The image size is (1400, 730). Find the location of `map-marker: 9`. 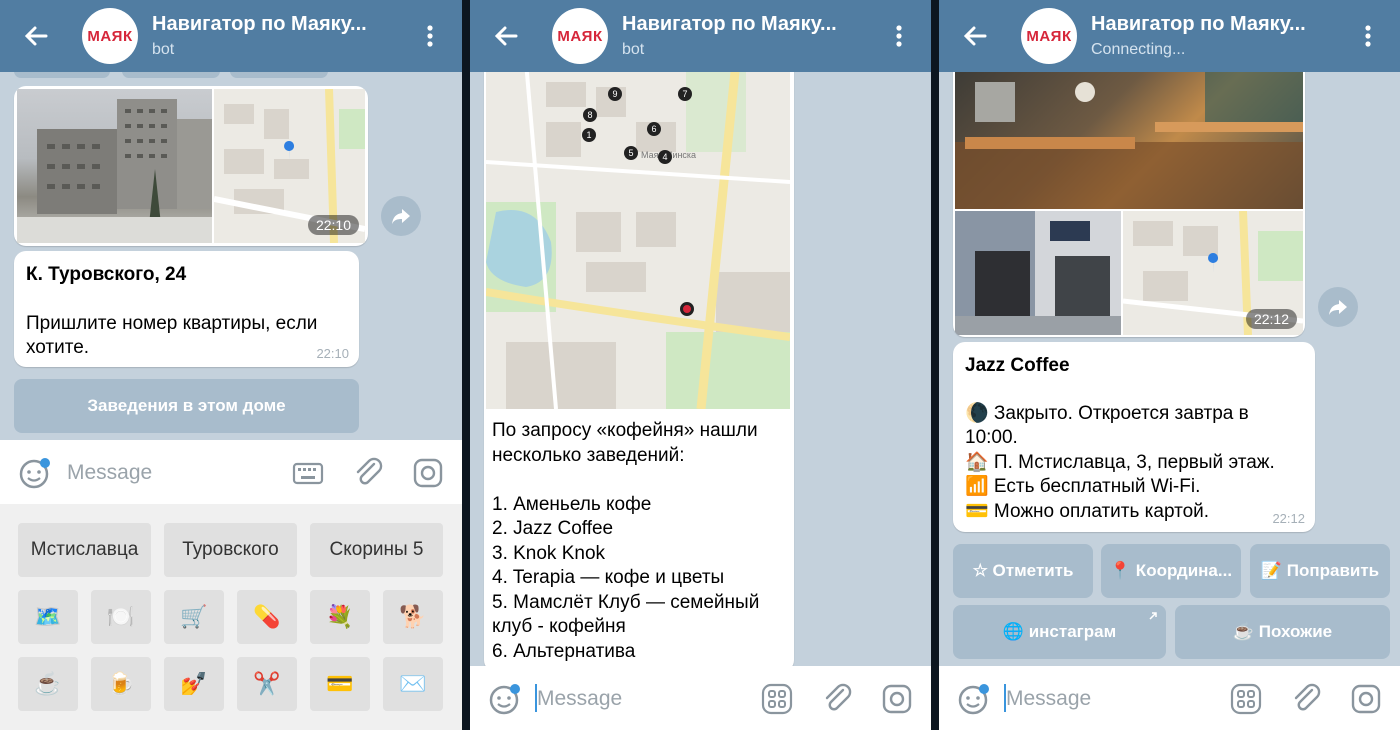

map-marker: 9 is located at coordinates (615, 94).